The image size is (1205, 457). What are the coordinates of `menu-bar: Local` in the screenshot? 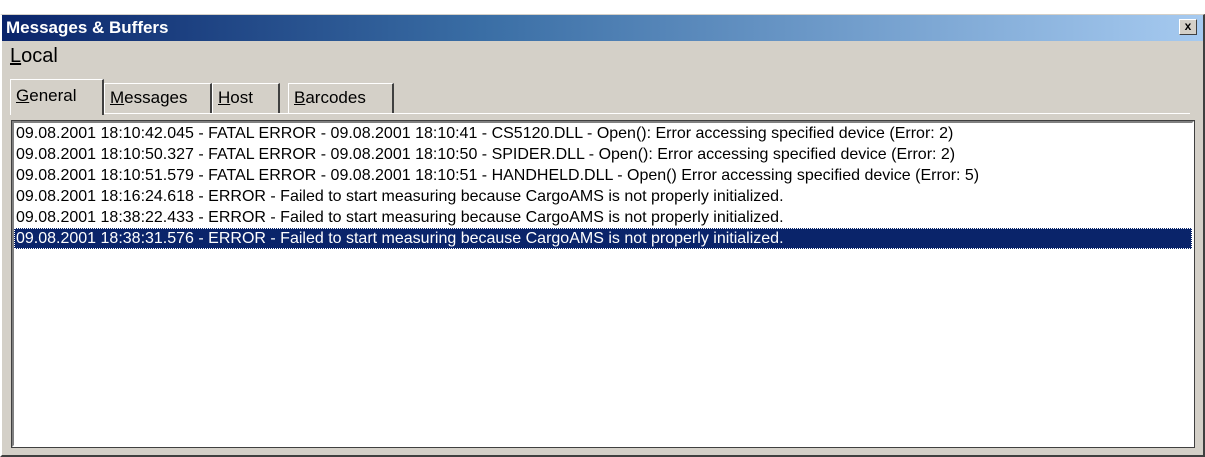 It's located at (602, 57).